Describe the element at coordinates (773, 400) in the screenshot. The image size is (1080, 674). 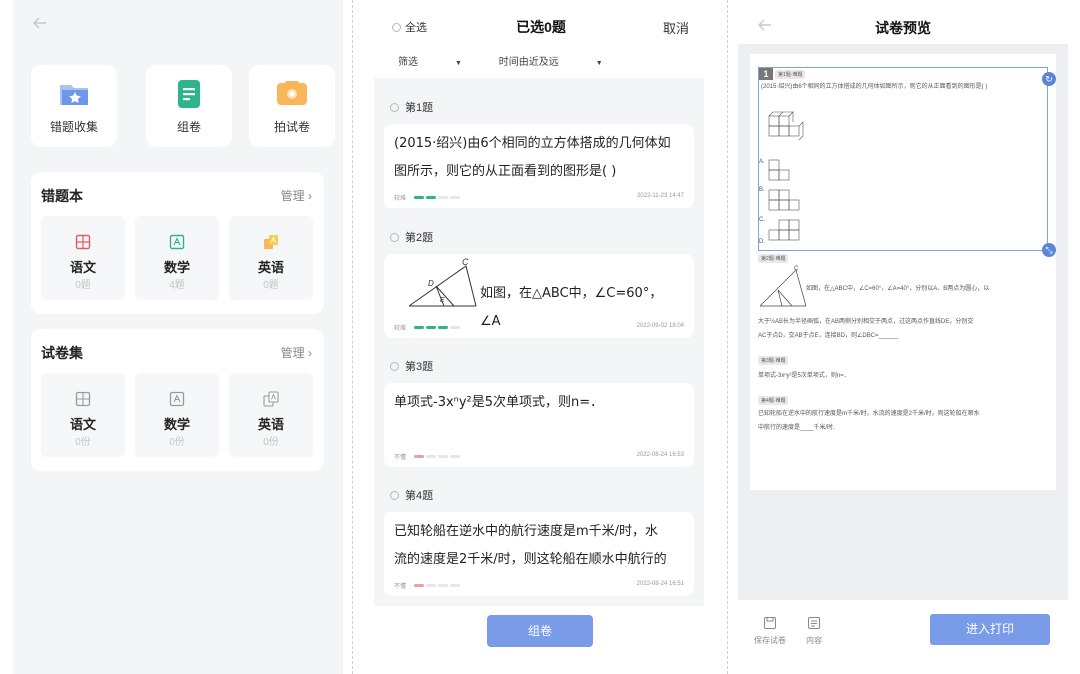
I see `question-tag: 第4题·难题` at that location.